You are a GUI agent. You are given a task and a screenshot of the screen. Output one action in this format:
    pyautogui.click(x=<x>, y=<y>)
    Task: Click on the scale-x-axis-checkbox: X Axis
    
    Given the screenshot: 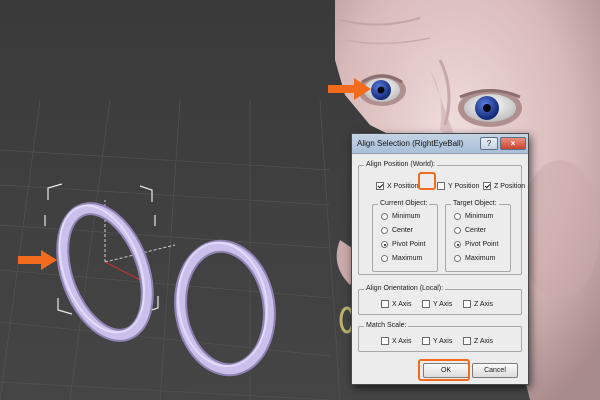 What is the action you would take?
    pyautogui.click(x=396, y=341)
    